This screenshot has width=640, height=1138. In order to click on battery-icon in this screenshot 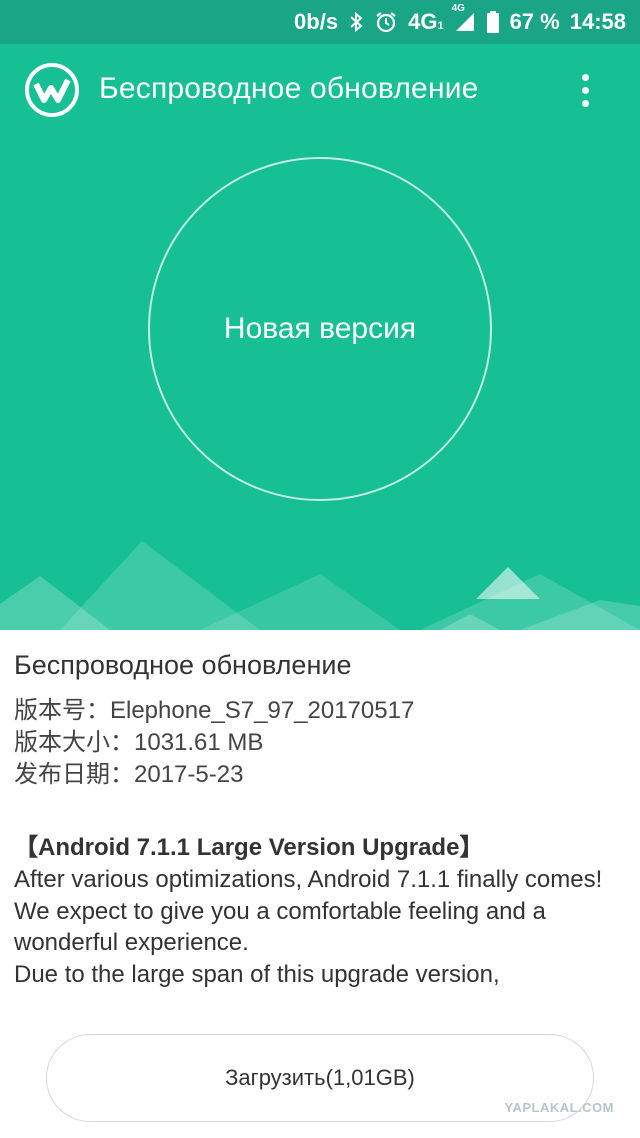, I will do `click(493, 22)`.